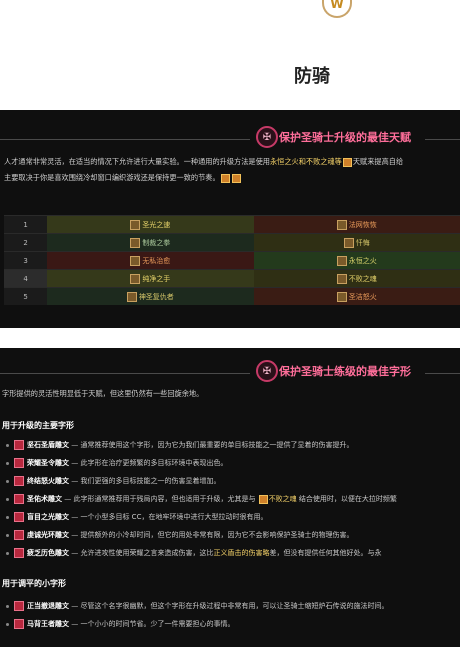  I want to click on talent-name: 忏悔, so click(362, 242).